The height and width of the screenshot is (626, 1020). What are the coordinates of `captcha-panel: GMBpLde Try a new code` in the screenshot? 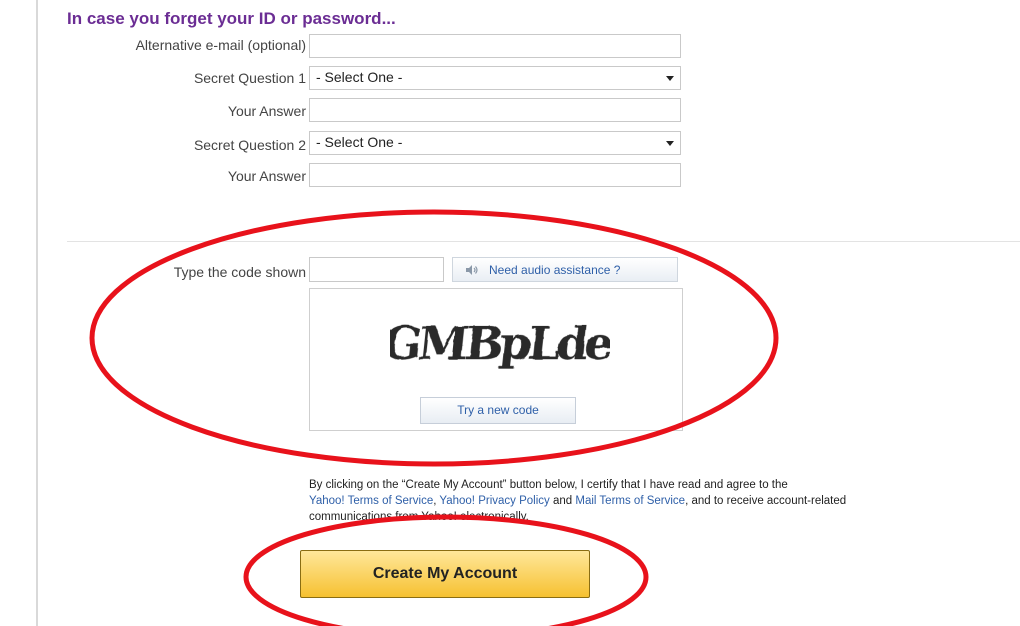 It's located at (496, 359).